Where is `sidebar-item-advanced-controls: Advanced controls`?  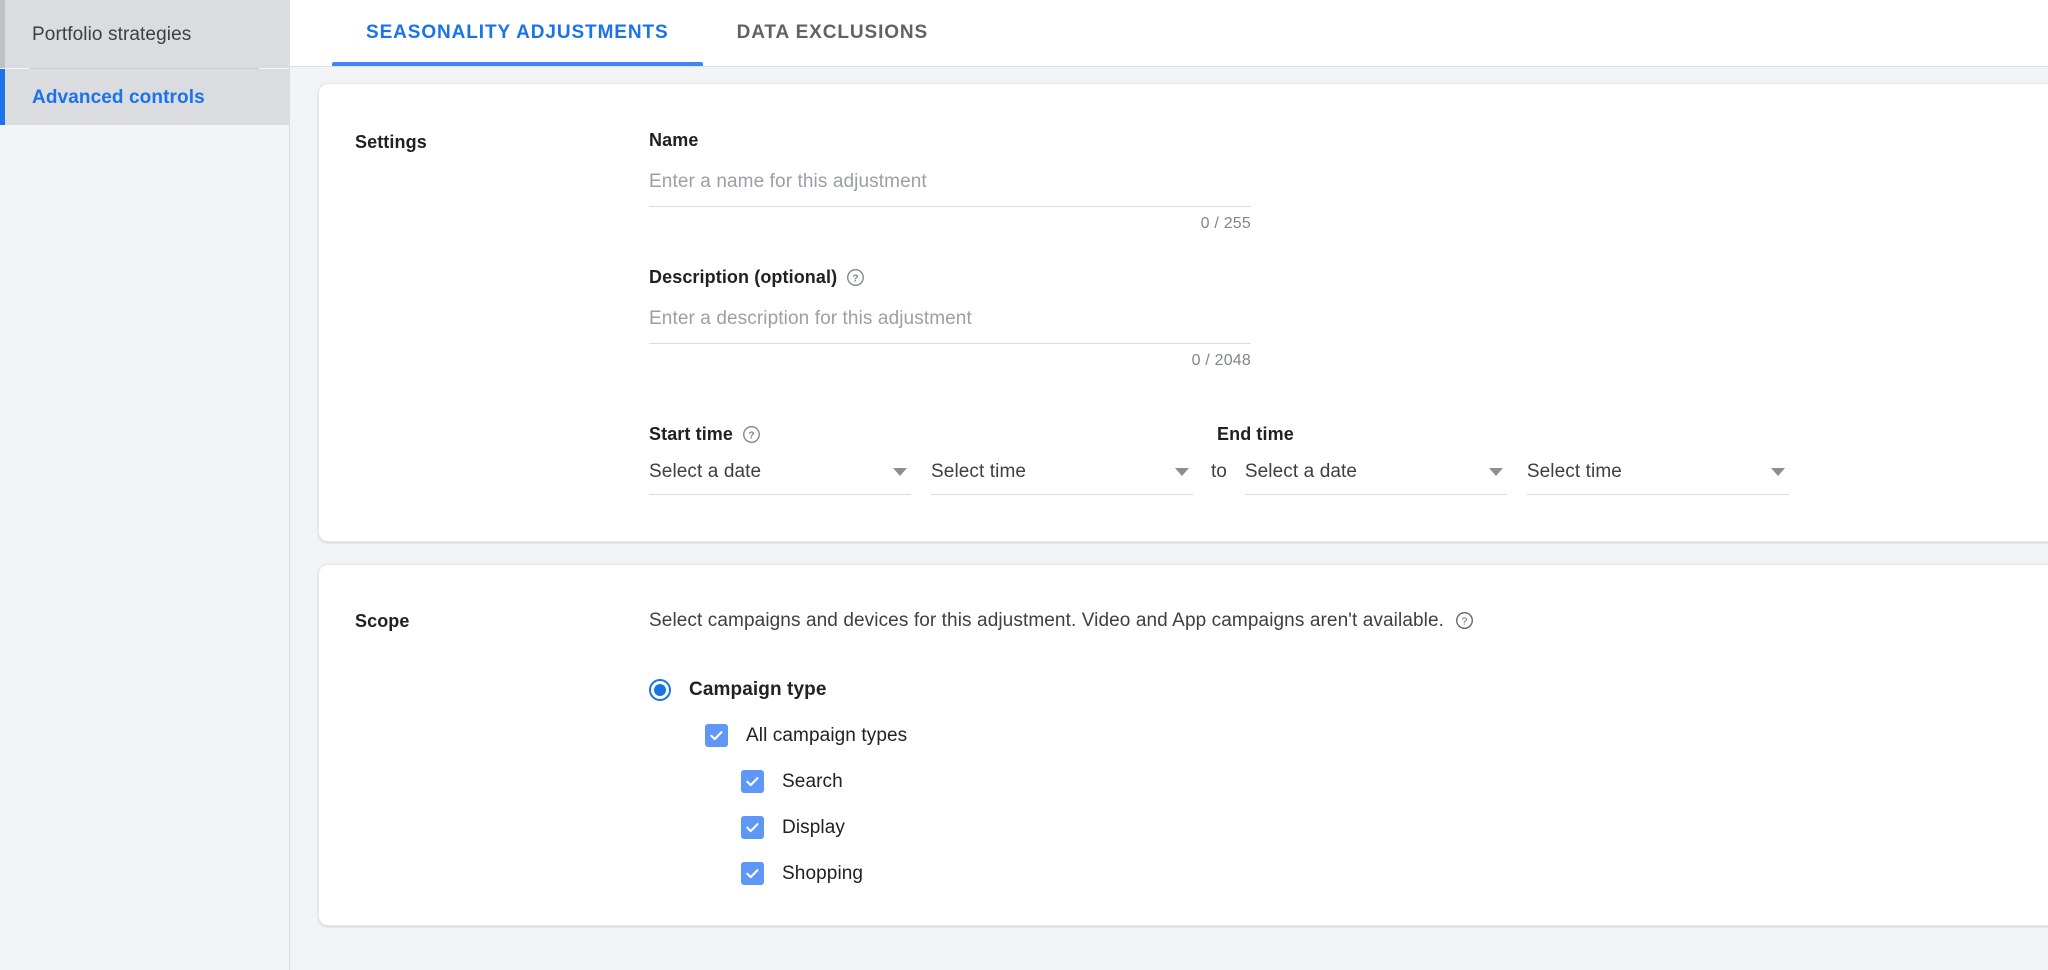
sidebar-item-advanced-controls: Advanced controls is located at coordinates (144, 97).